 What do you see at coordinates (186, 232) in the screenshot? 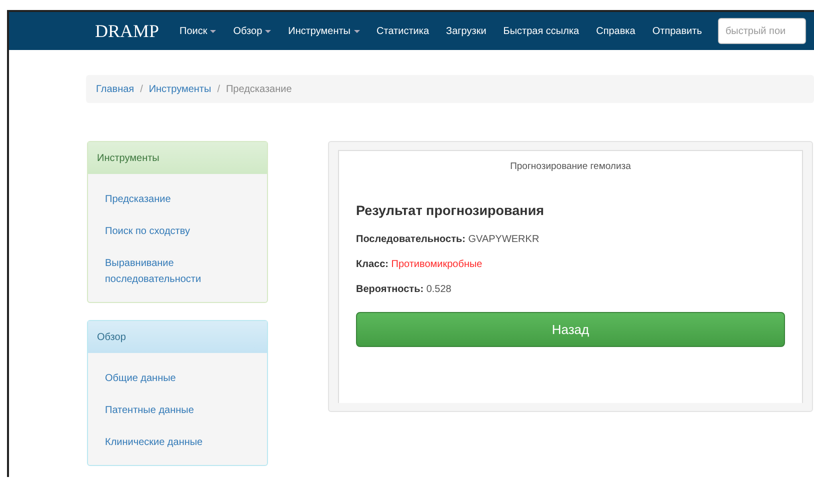
I see `sidebar-link: Поиск по сходству` at bounding box center [186, 232].